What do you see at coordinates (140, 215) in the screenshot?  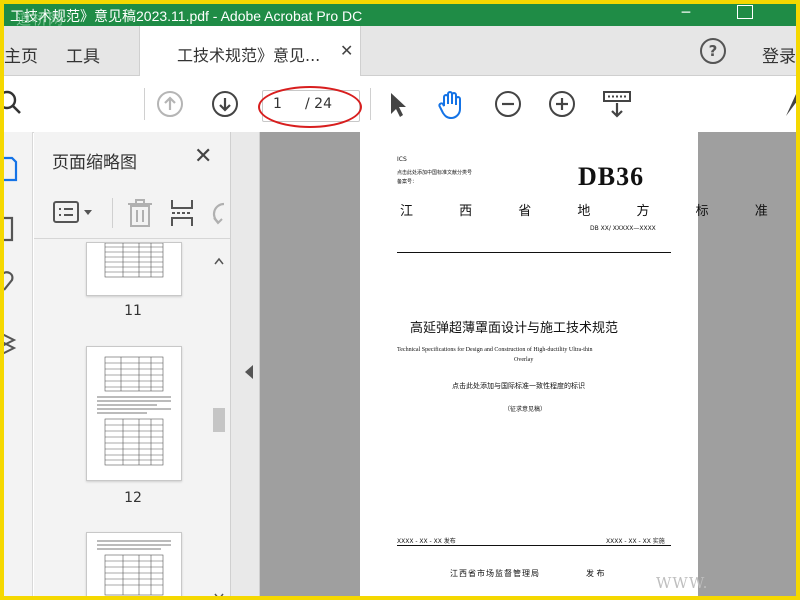 I see `delete-page-icon` at bounding box center [140, 215].